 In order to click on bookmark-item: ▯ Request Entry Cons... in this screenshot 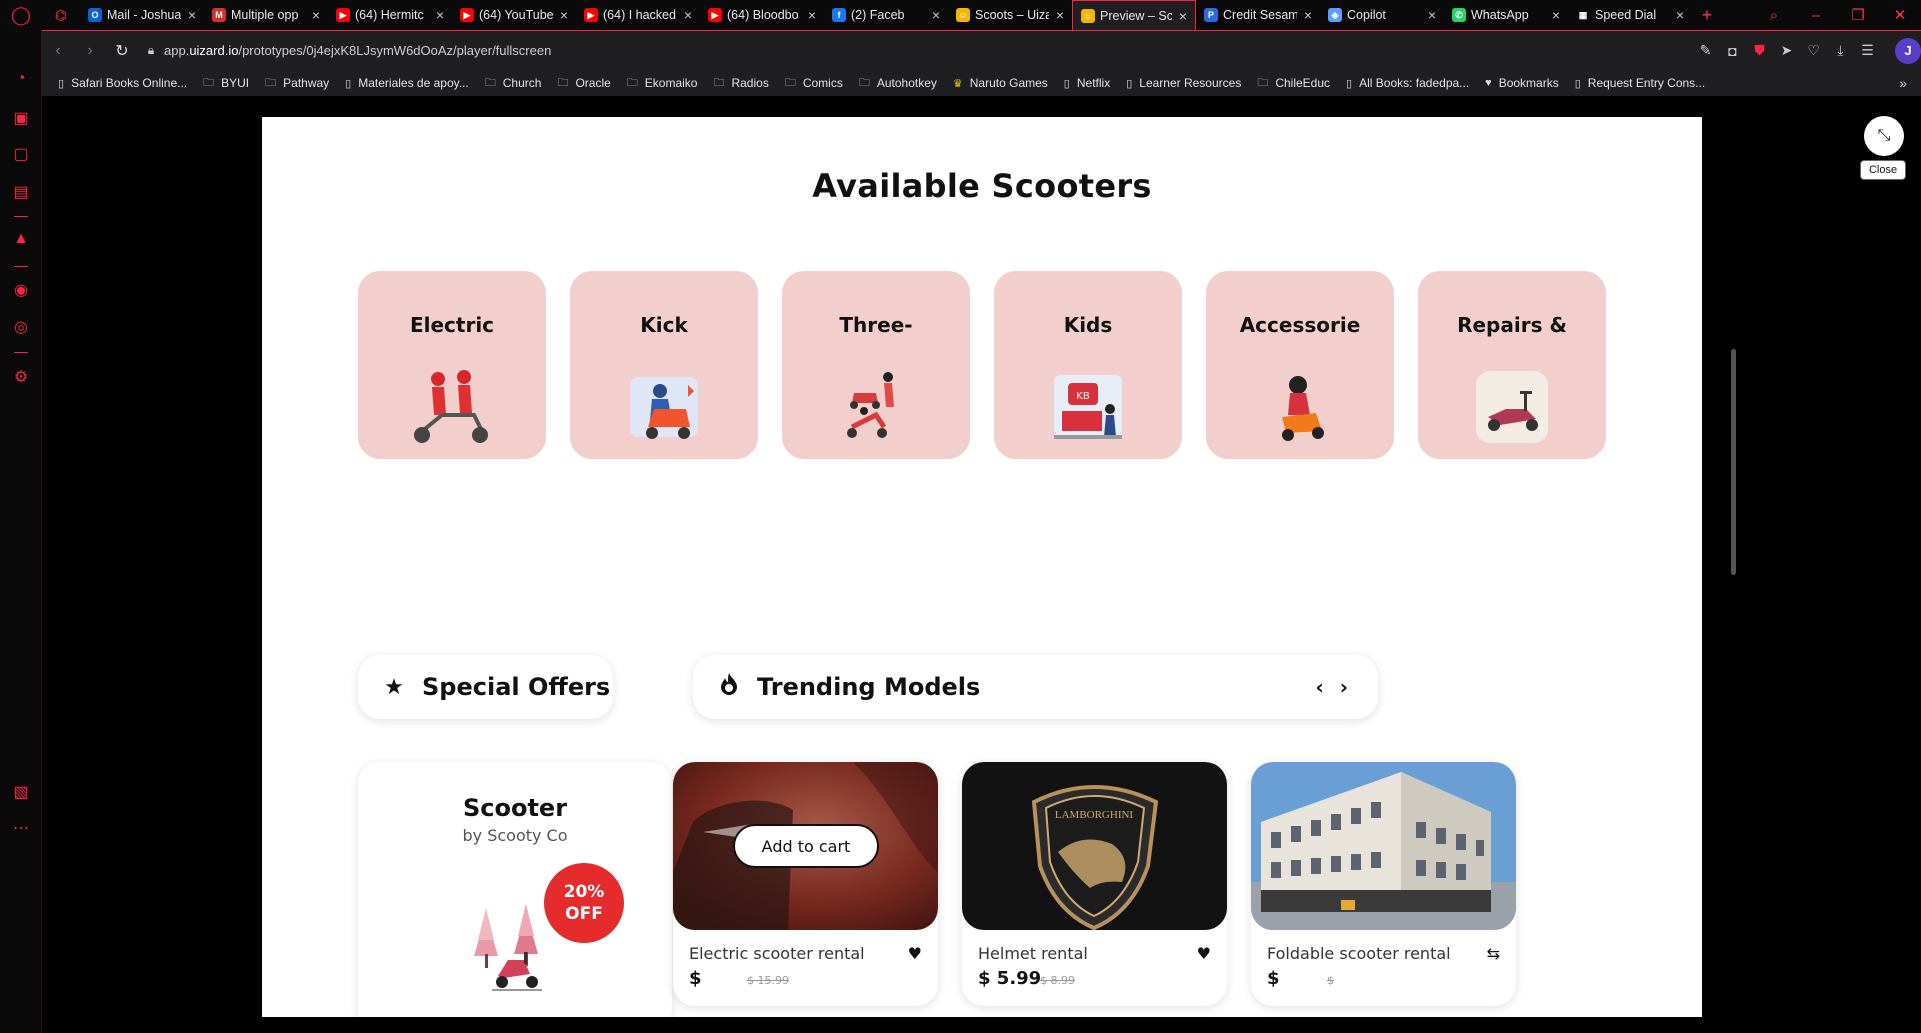, I will do `click(1640, 83)`.